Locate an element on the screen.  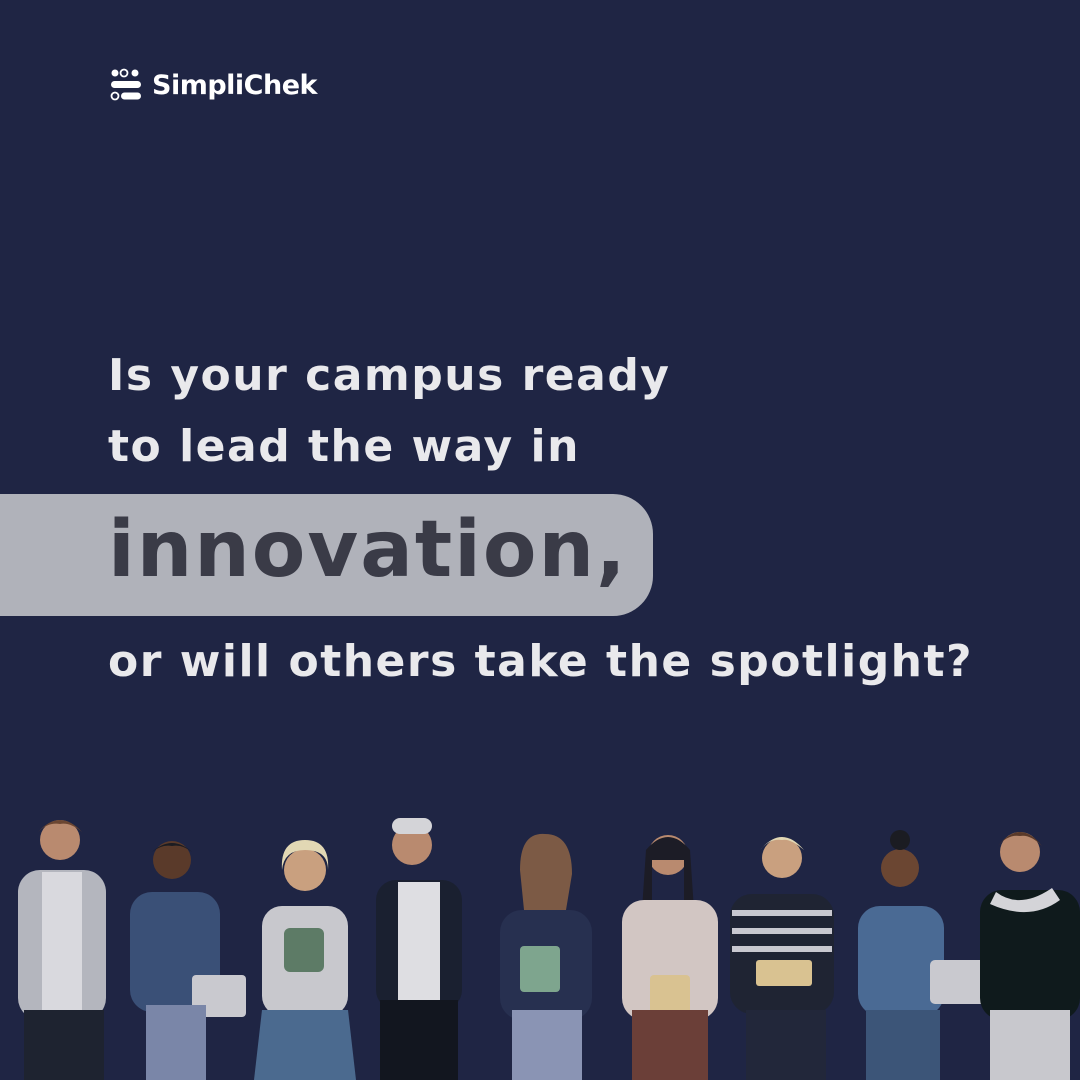
headline-line-2: to lead the way in is located at coordinates (344, 446).